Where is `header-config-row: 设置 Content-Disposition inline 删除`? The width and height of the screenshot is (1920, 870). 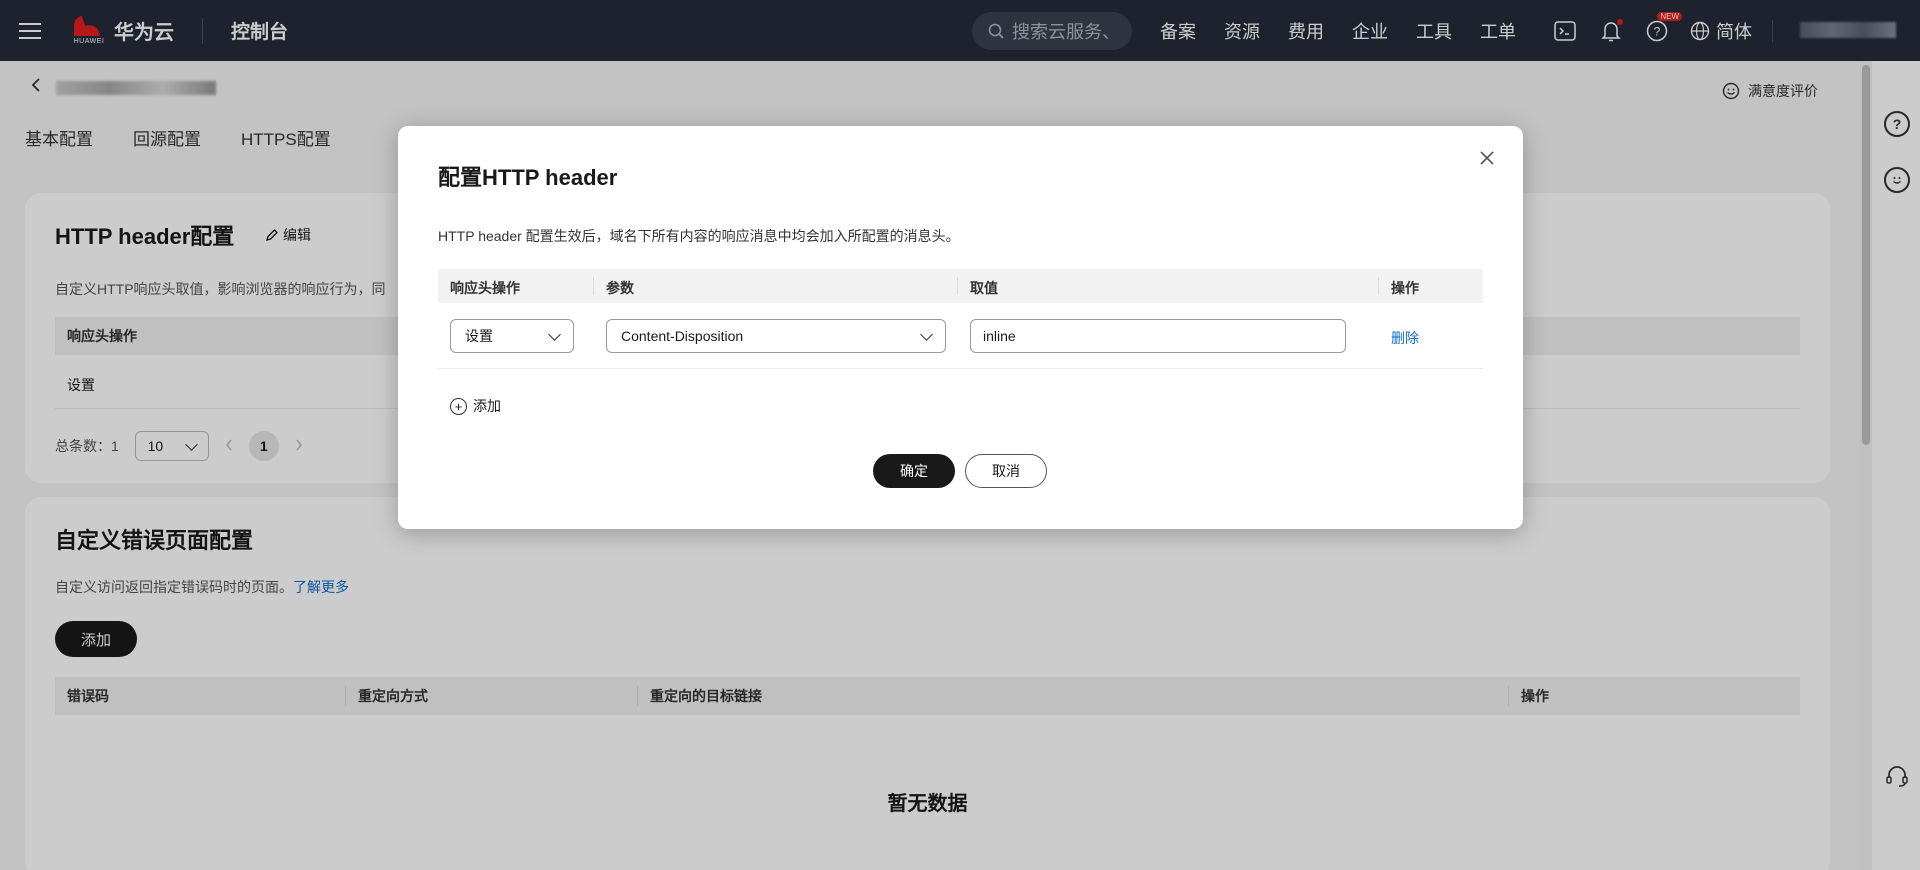 header-config-row: 设置 Content-Disposition inline 删除 is located at coordinates (960, 336).